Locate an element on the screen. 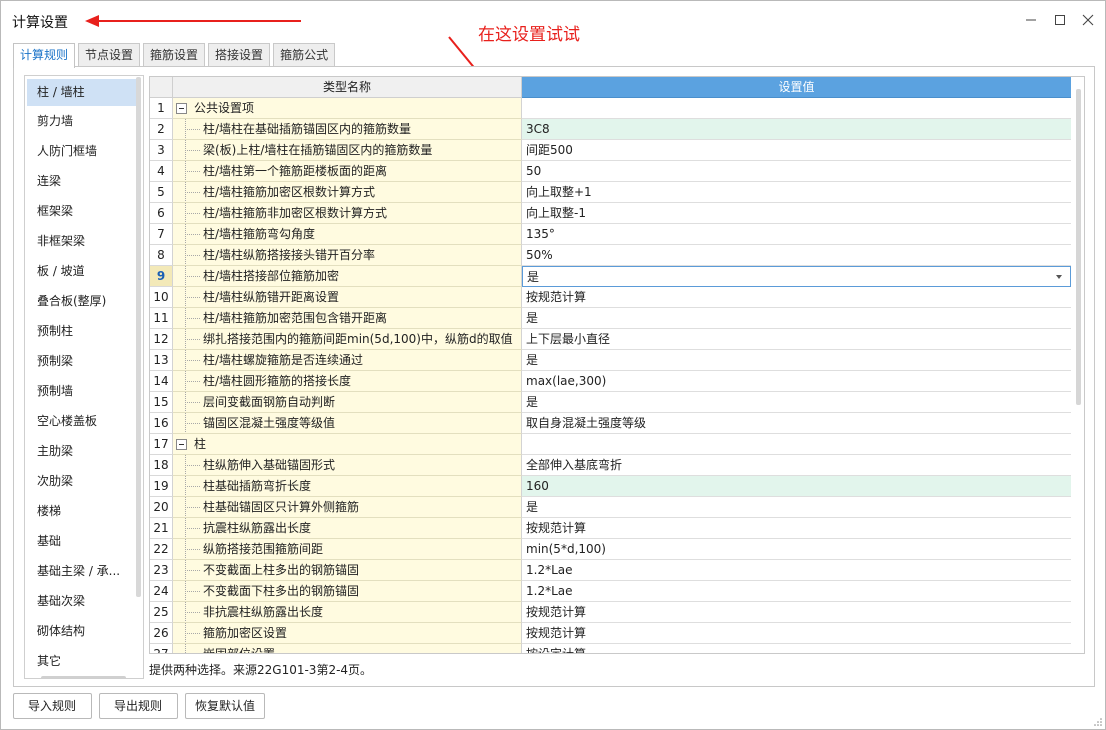 Image resolution: width=1106 pixels, height=730 pixels. sidebar-item-non-frame-beam: 非框架梁 is located at coordinates (84, 241).